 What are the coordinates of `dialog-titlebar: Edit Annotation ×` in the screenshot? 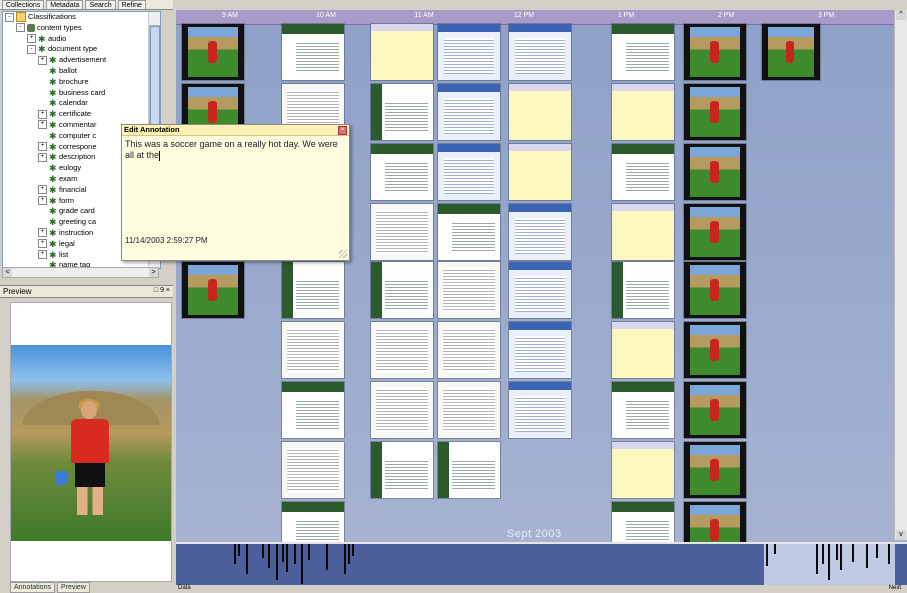 It's located at (235, 130).